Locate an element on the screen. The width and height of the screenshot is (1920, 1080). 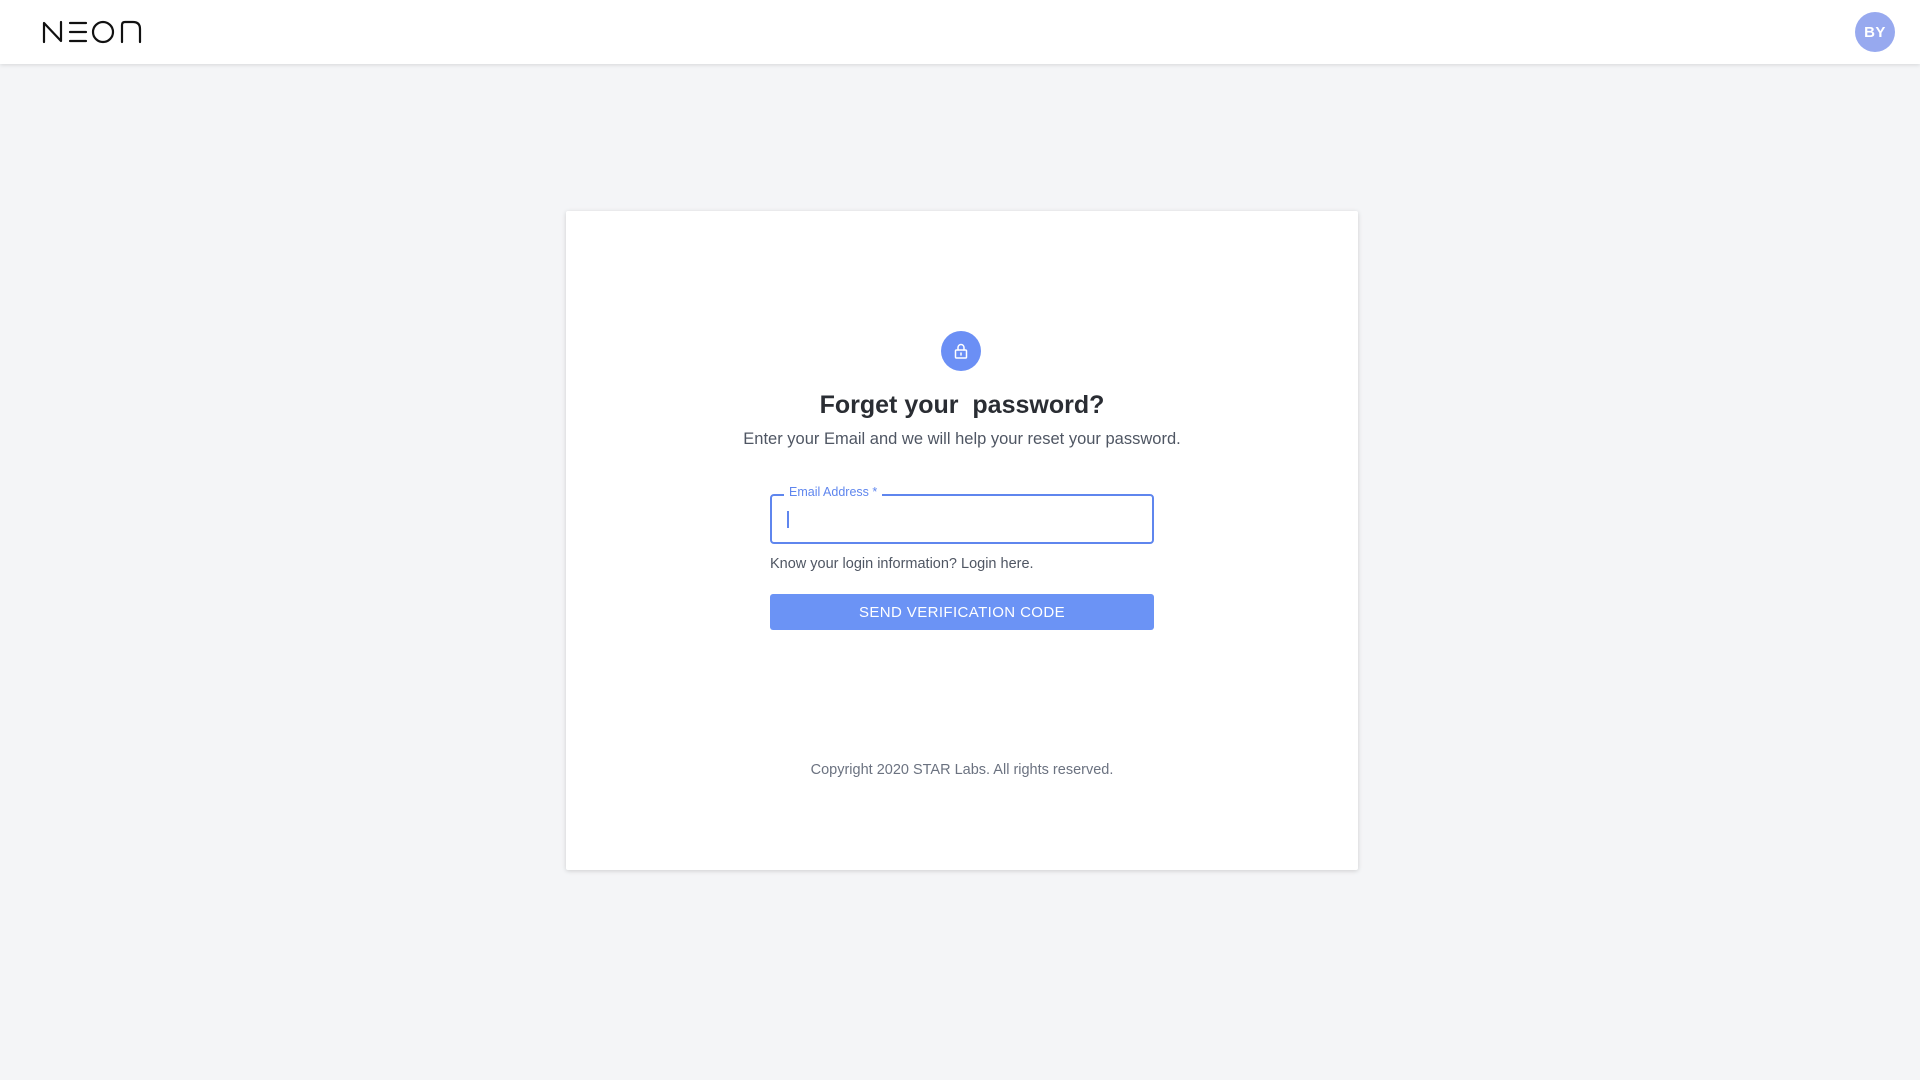
page-title: Forget your password? is located at coordinates (962, 405).